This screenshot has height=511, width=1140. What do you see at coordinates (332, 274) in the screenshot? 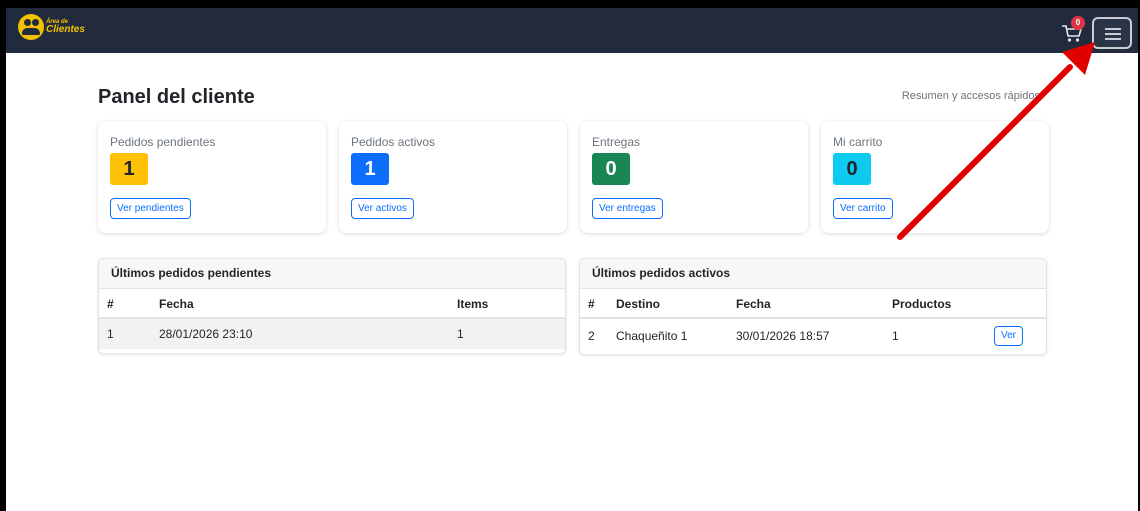
I see `panel-title: Últimos pedidos pendientes` at bounding box center [332, 274].